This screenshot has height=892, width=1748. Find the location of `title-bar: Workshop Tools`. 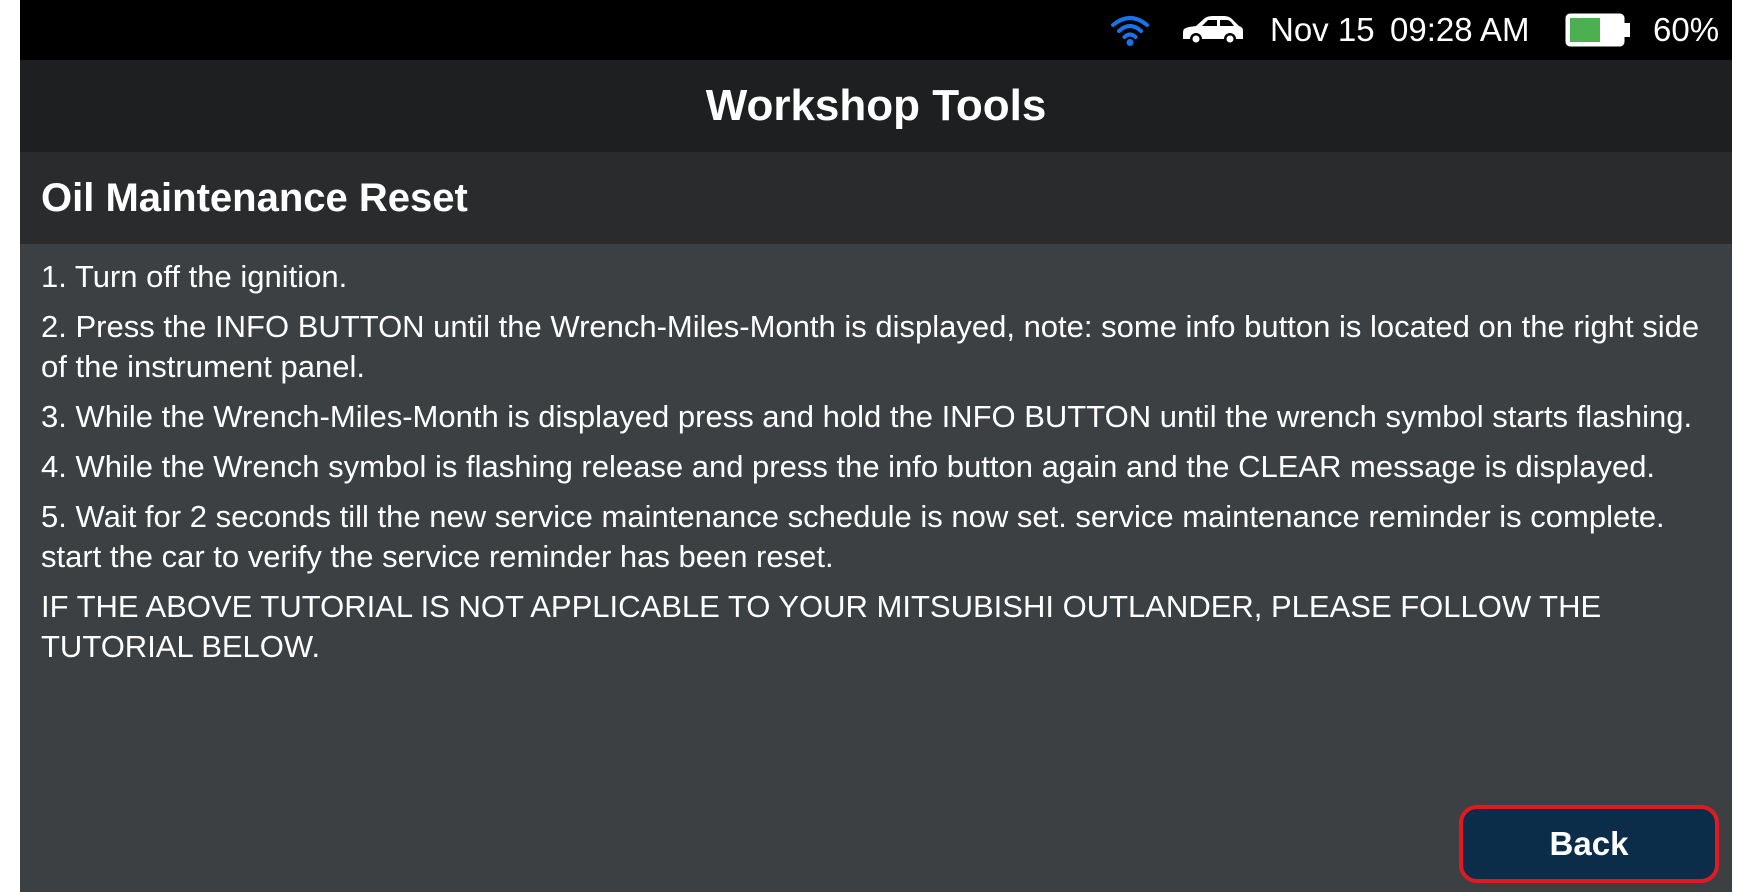

title-bar: Workshop Tools is located at coordinates (876, 106).